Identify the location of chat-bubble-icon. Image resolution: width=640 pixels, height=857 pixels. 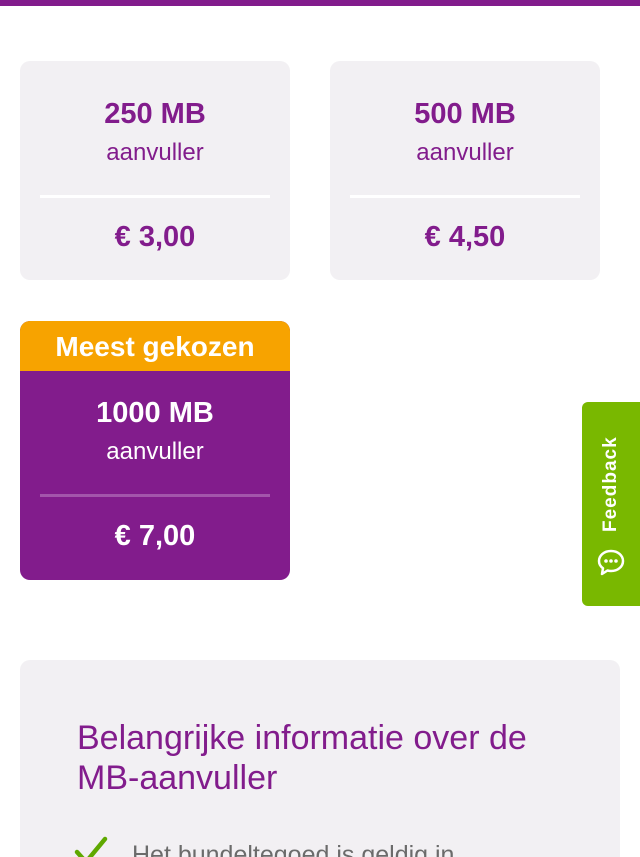
(611, 562).